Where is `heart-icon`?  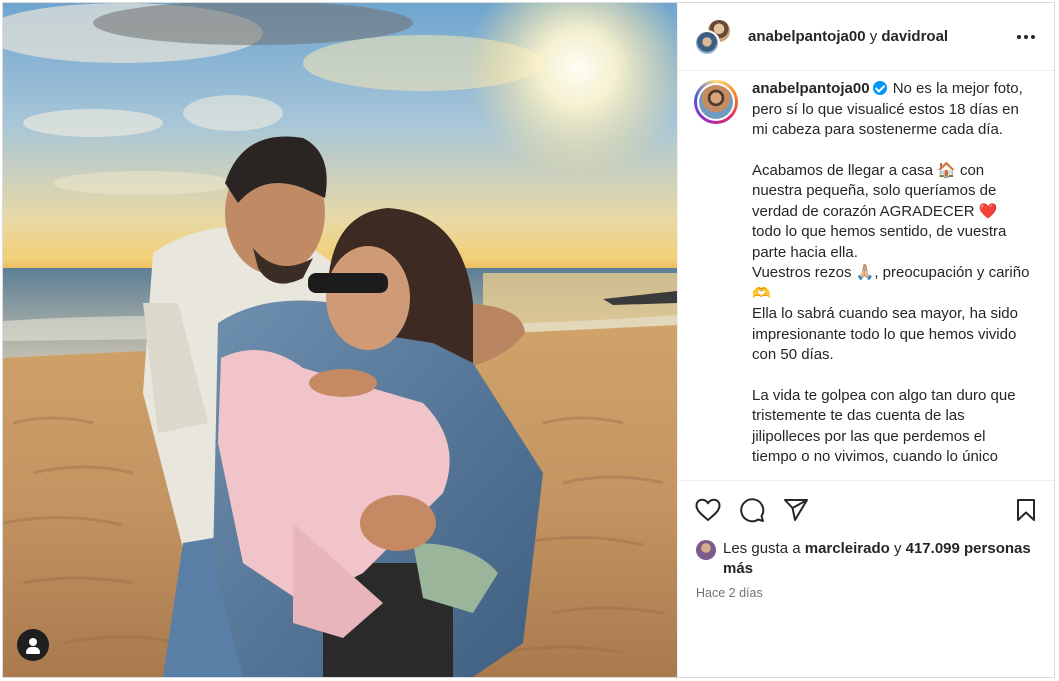
heart-icon is located at coordinates (708, 509).